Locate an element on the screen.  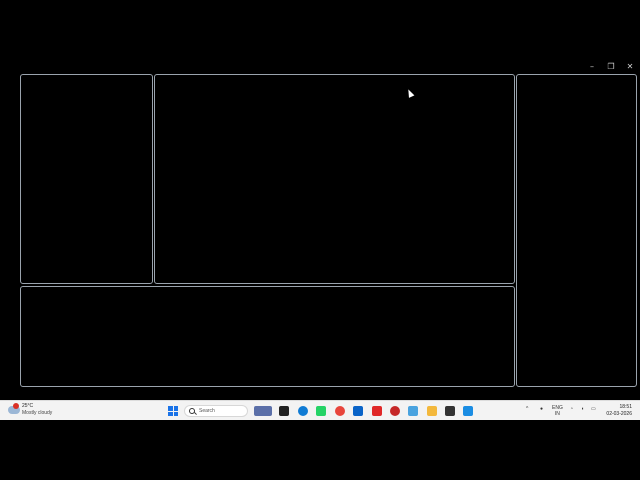
start-button is located at coordinates (173, 411).